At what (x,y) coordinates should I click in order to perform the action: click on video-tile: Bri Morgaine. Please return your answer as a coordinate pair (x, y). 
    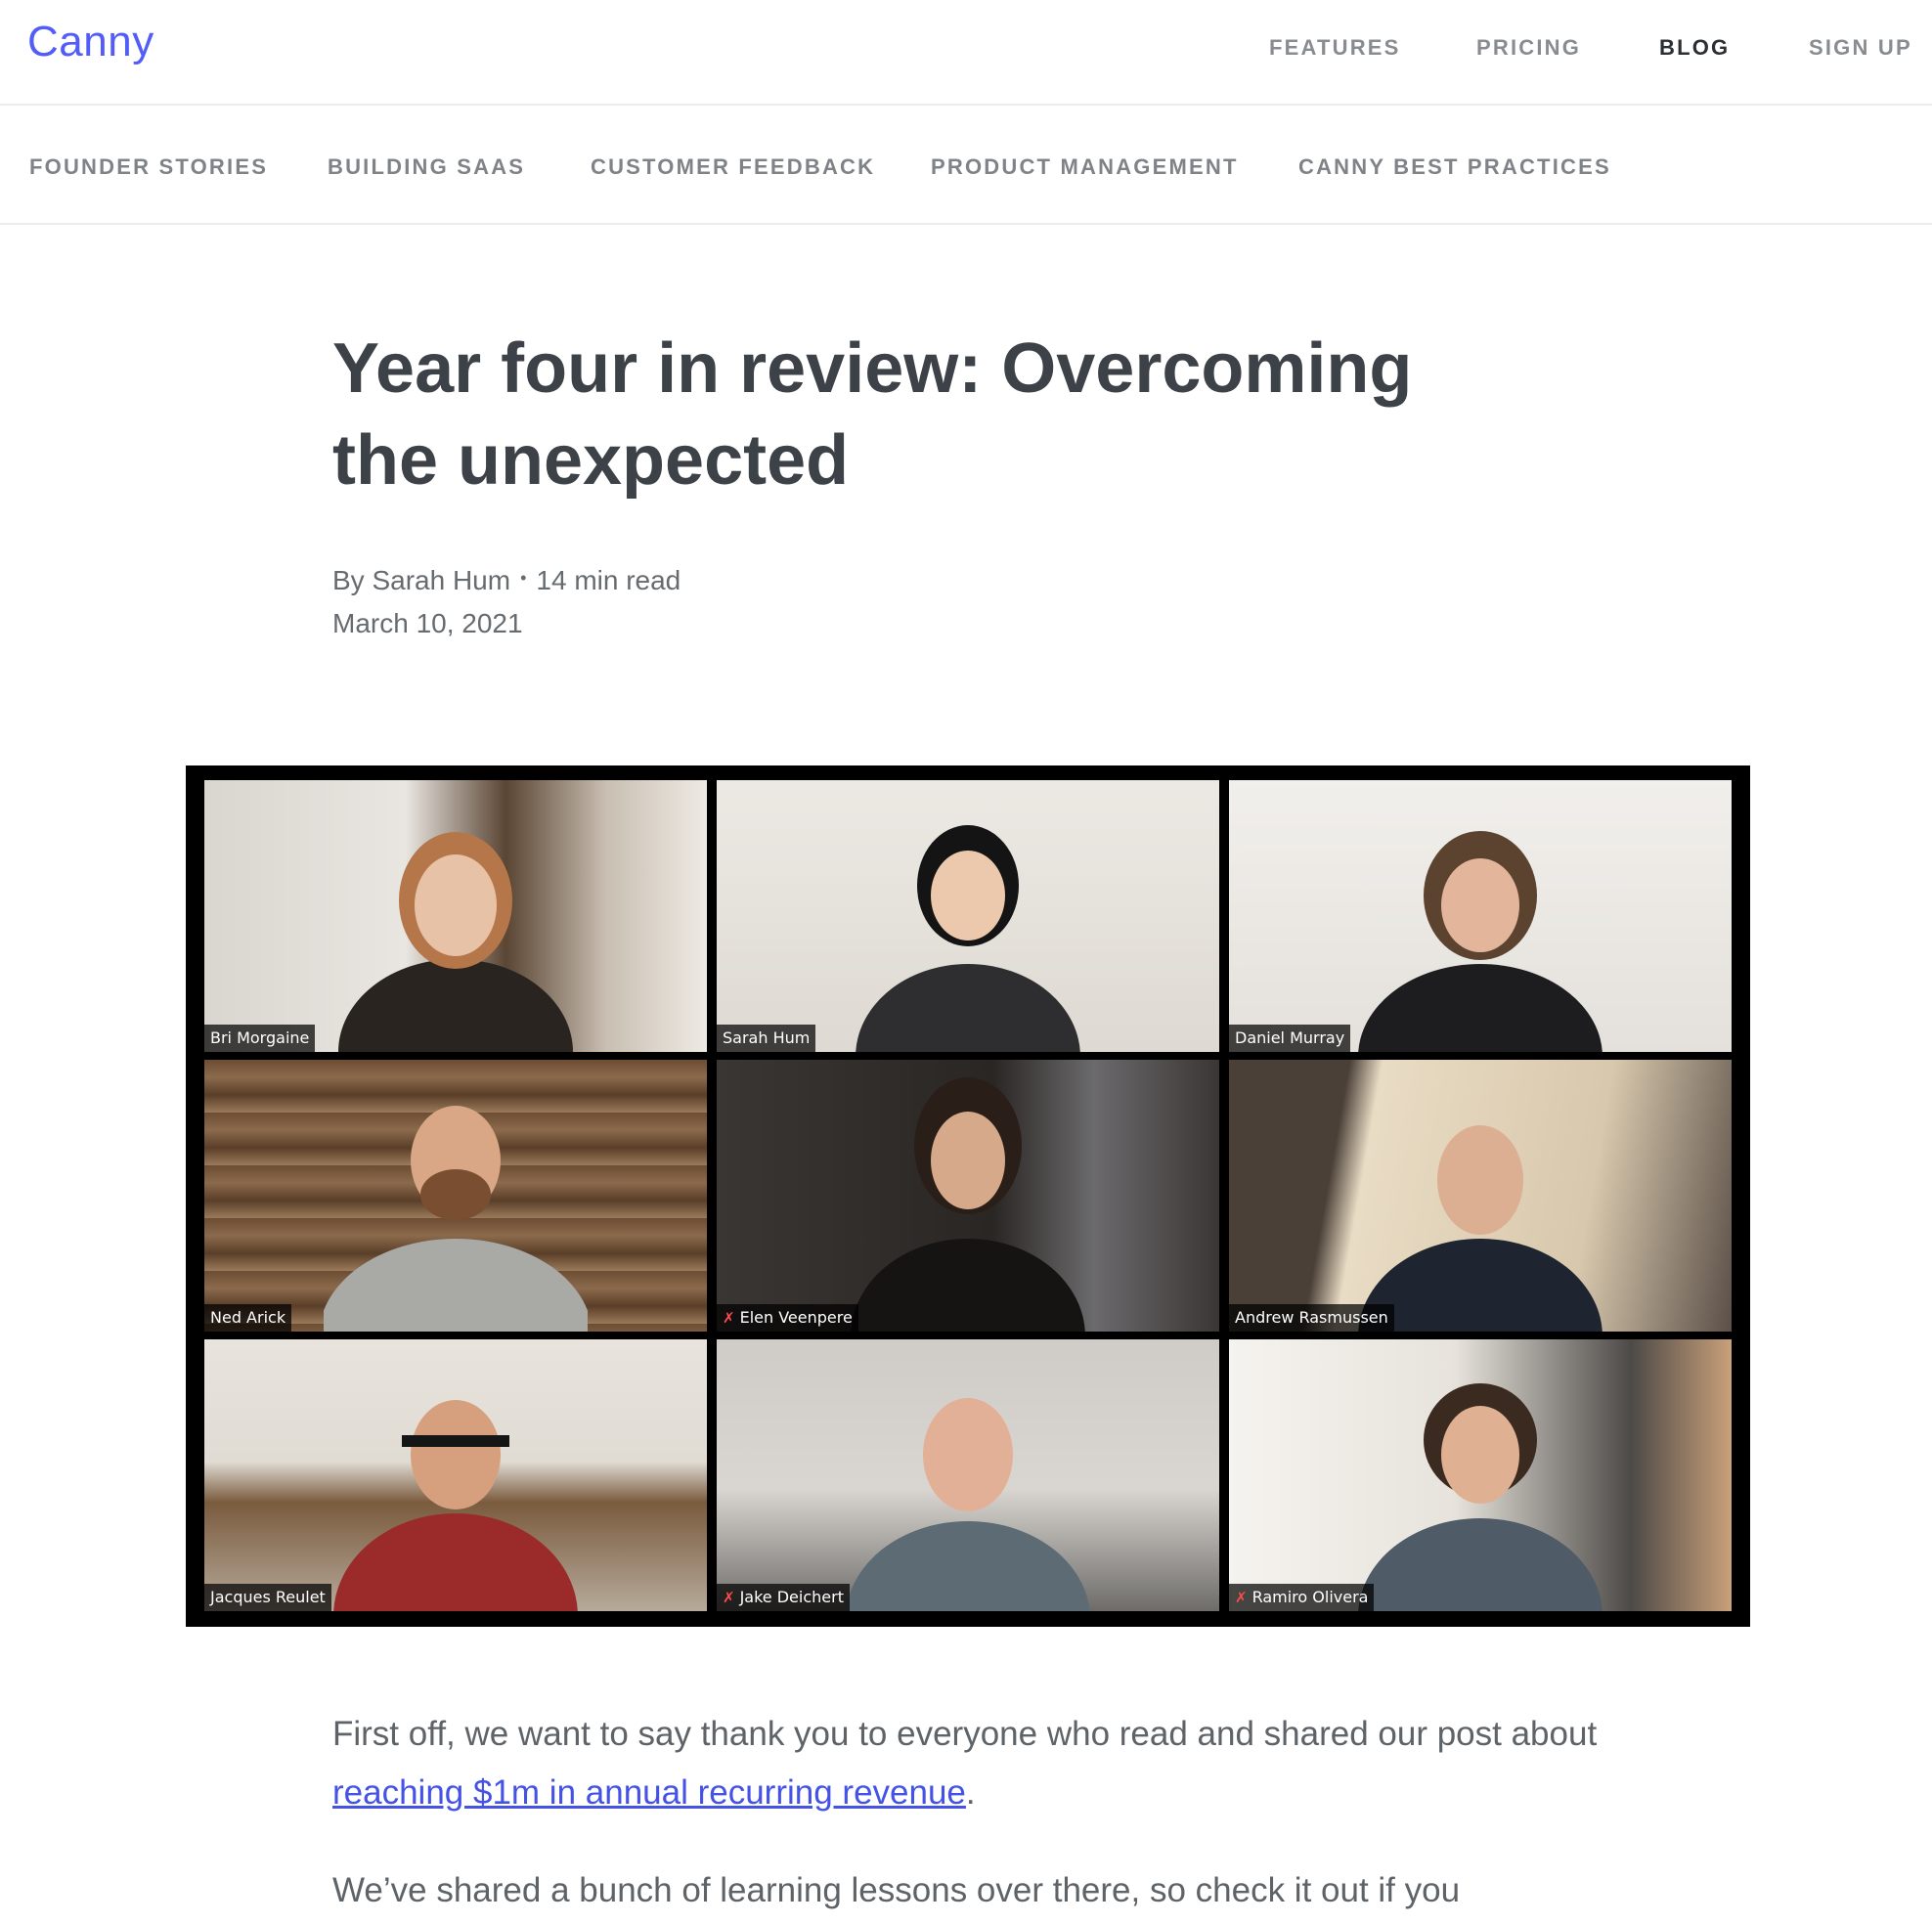
    Looking at the image, I should click on (455, 916).